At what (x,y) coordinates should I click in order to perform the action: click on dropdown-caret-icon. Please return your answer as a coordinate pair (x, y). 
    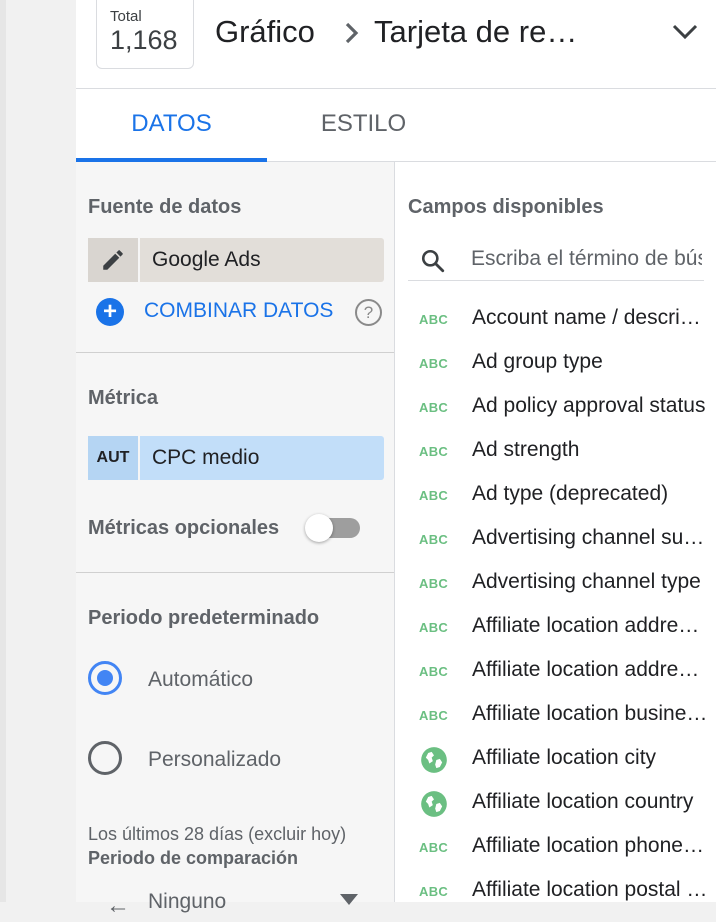
    Looking at the image, I should click on (349, 899).